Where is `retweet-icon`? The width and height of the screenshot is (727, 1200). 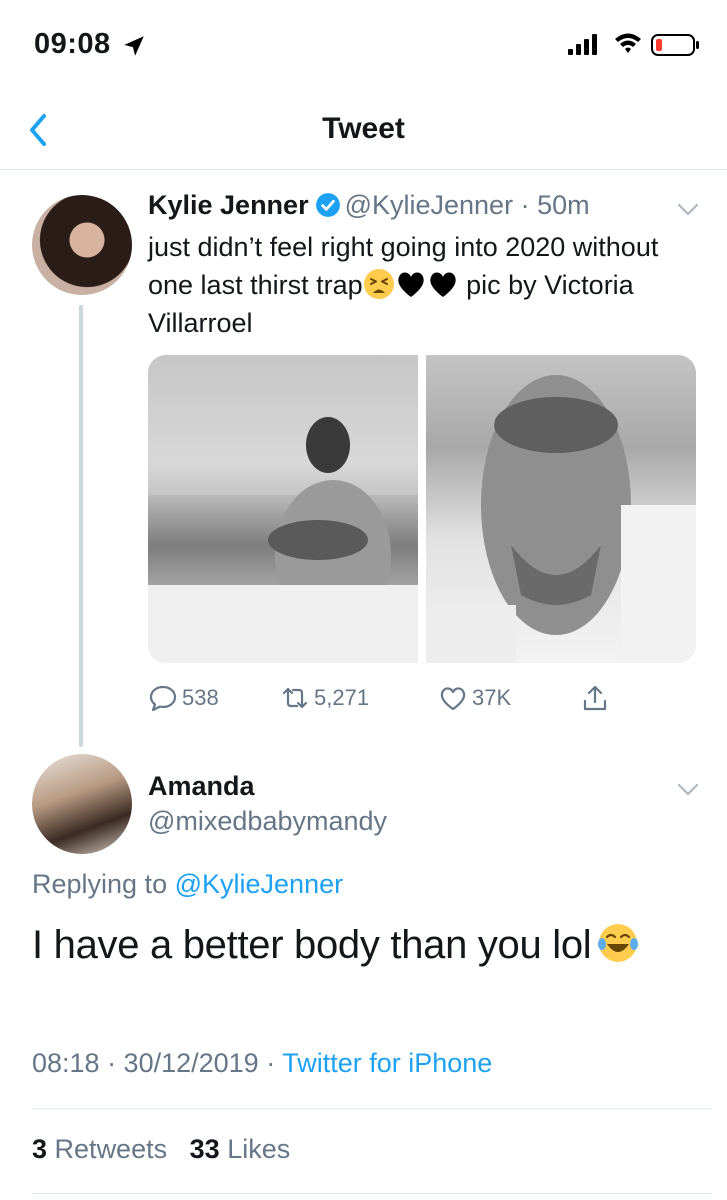
retweet-icon is located at coordinates (295, 698).